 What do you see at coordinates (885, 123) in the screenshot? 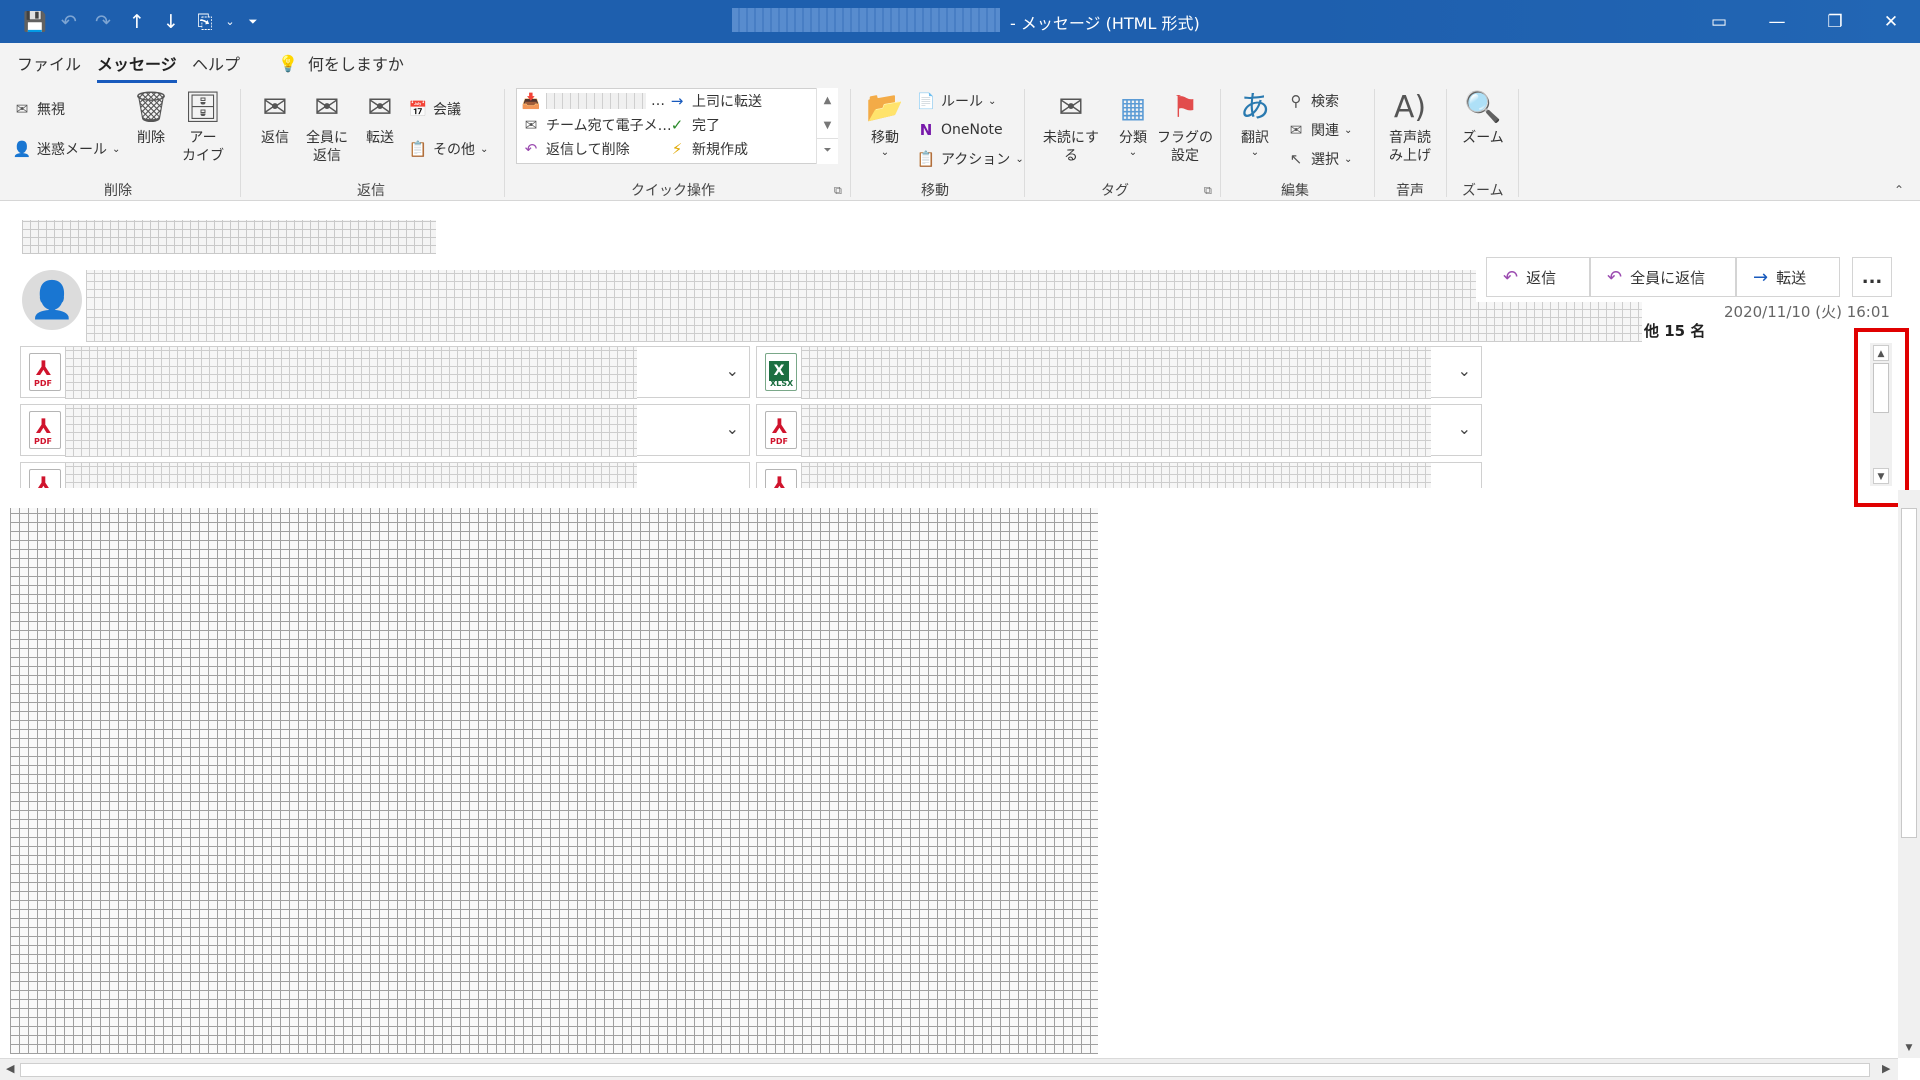
I see `move-button: 📂 移動 ⌄` at bounding box center [885, 123].